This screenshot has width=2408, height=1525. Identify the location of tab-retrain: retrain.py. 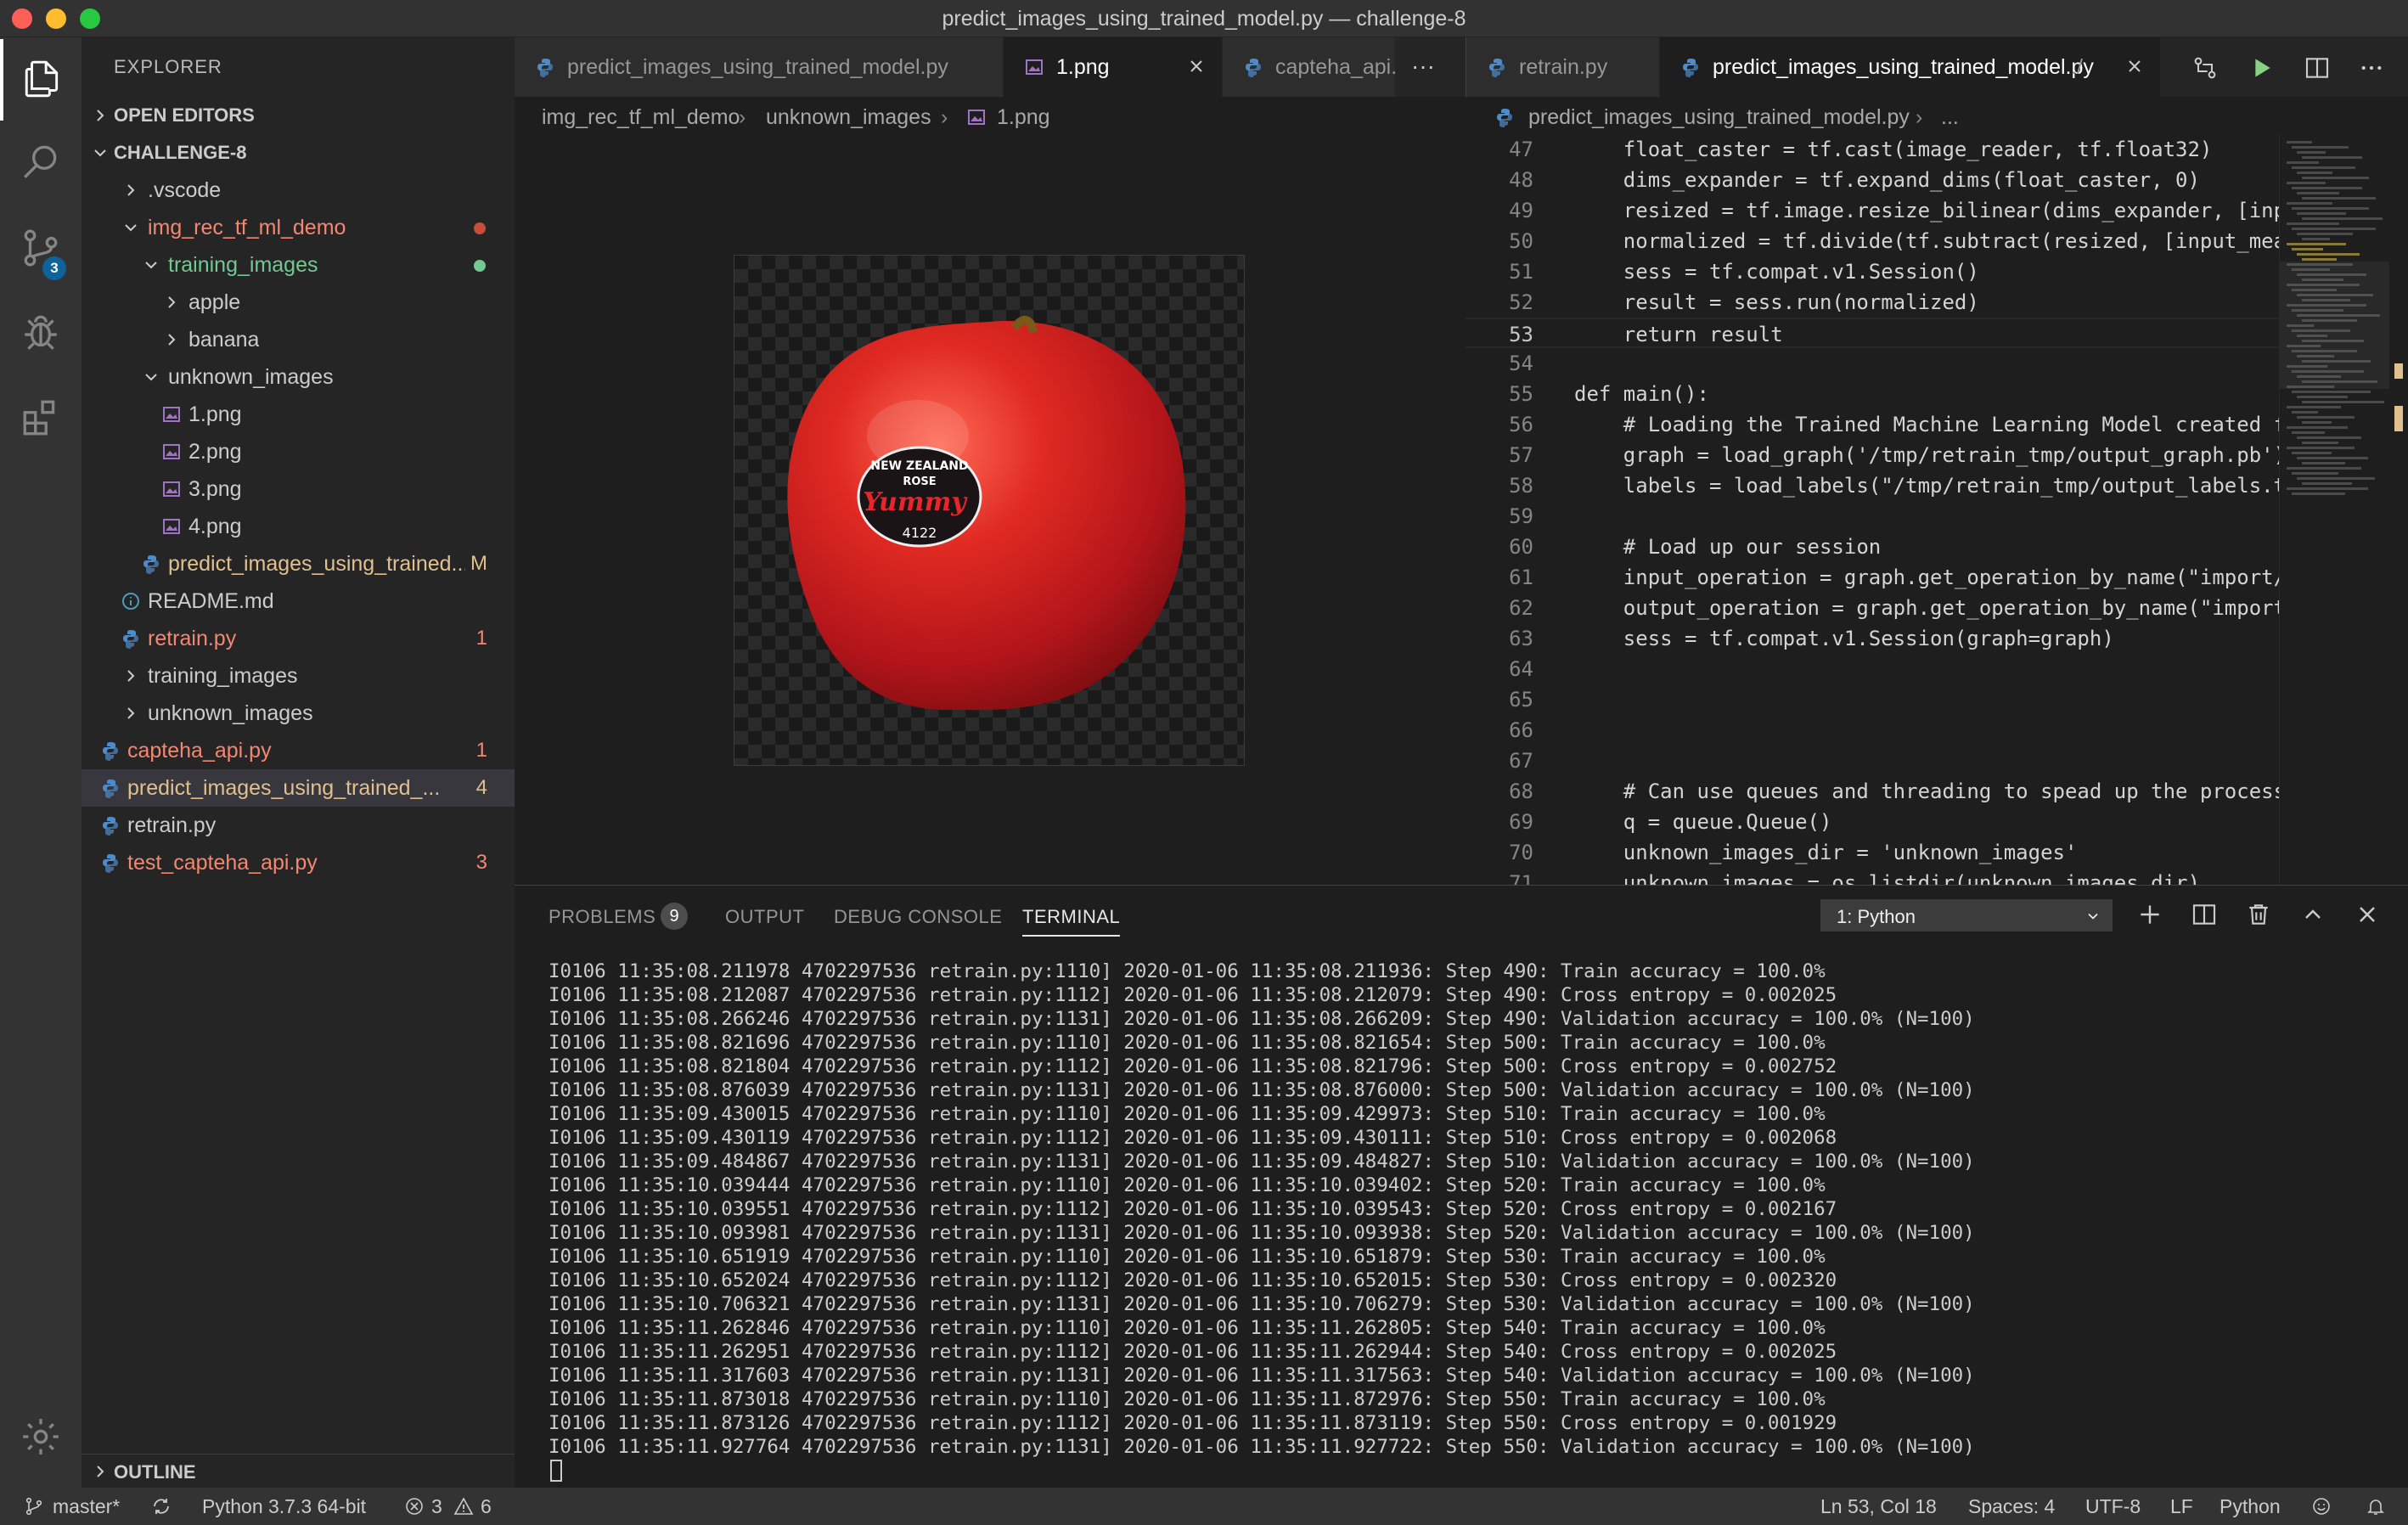
(1563, 67).